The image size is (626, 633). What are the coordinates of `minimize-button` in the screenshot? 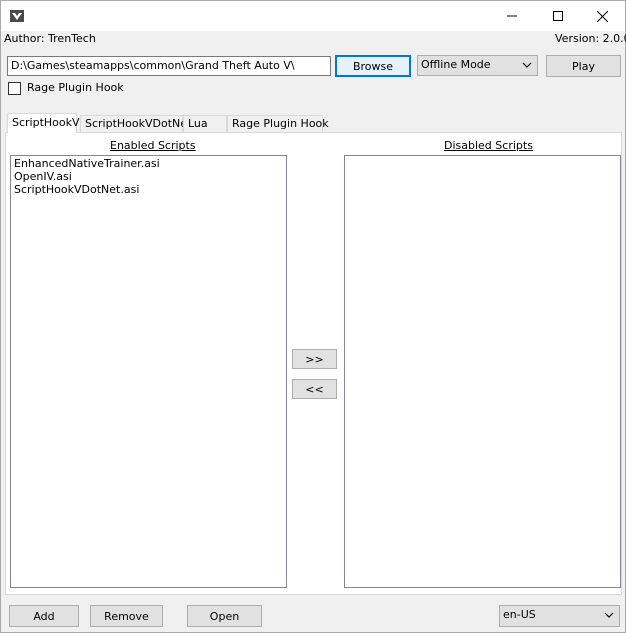 It's located at (512, 16).